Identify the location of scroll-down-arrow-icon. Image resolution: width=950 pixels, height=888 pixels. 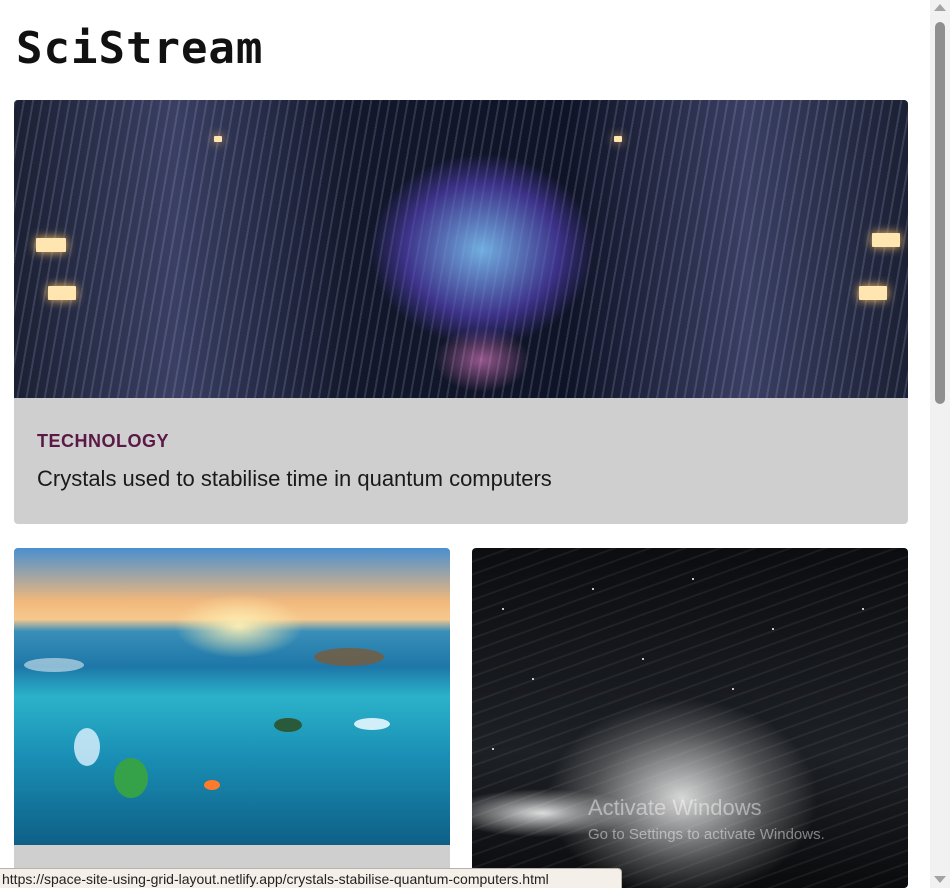
(940, 879).